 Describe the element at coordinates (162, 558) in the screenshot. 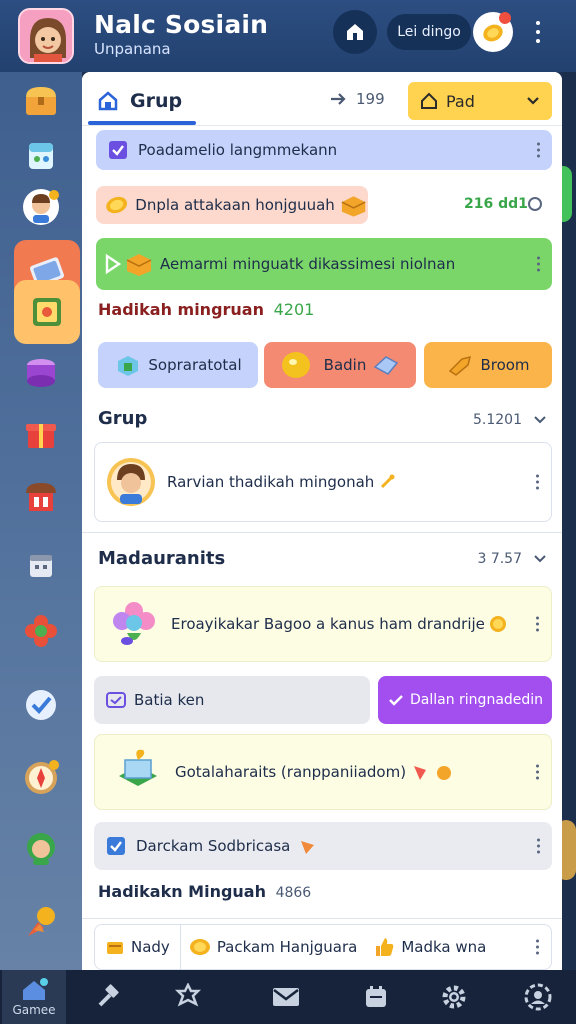

I see `section-title-members: Madauranits` at that location.